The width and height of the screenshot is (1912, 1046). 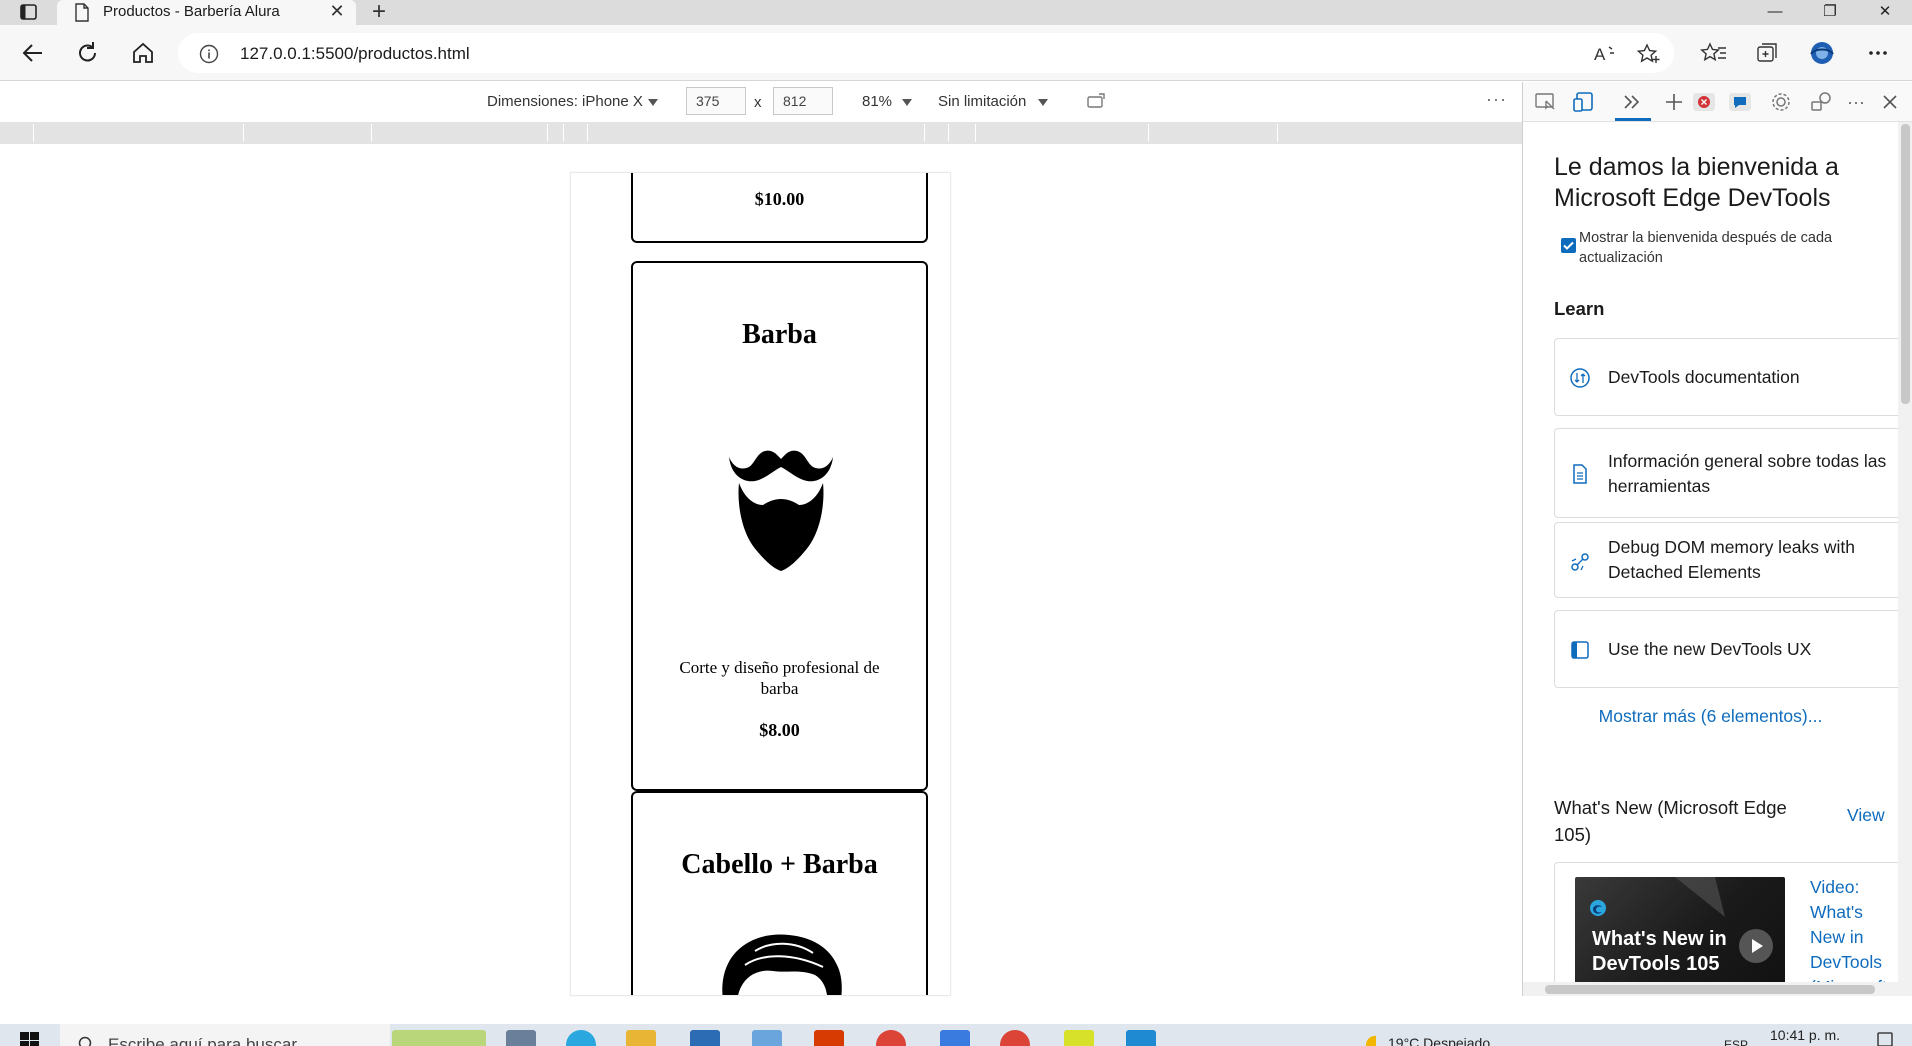 I want to click on issues-icon, so click(x=1740, y=102).